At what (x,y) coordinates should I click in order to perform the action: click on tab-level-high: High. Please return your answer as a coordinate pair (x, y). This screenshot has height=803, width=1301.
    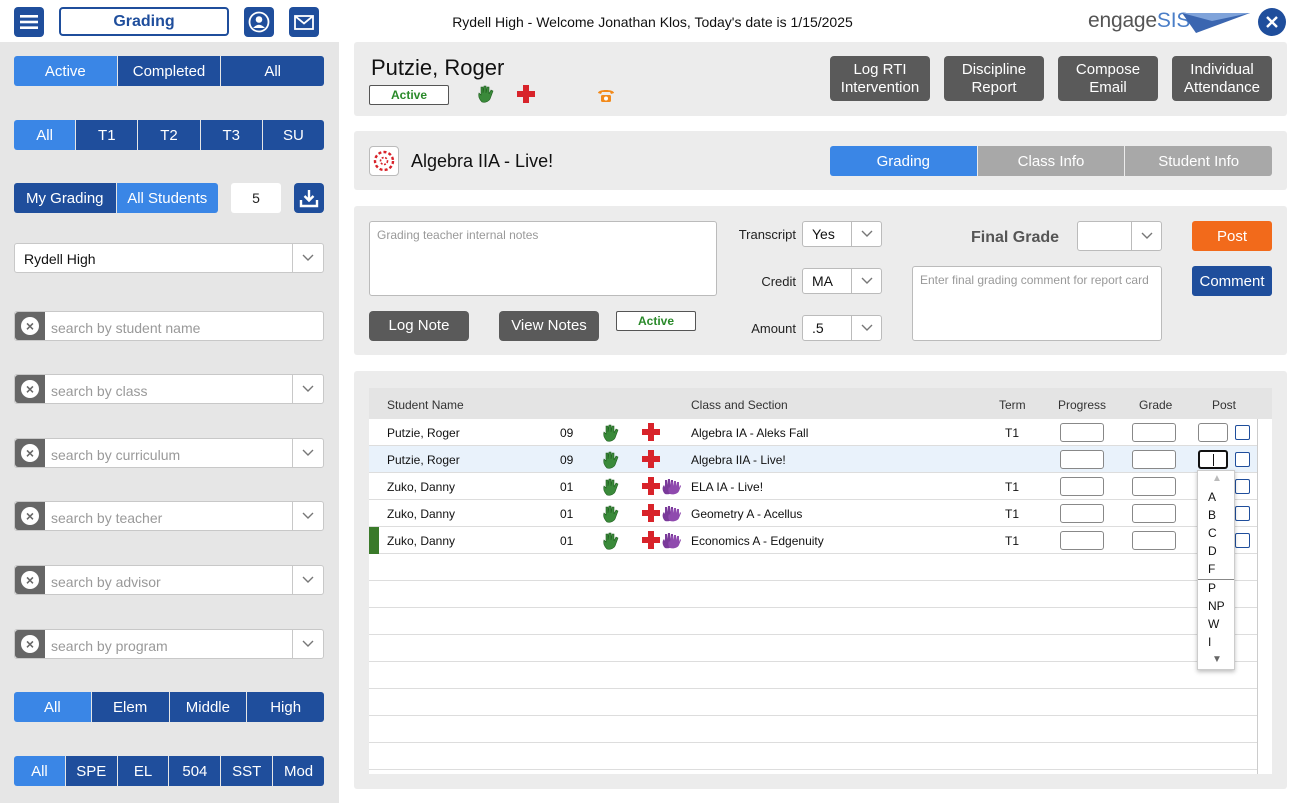
    Looking at the image, I should click on (285, 707).